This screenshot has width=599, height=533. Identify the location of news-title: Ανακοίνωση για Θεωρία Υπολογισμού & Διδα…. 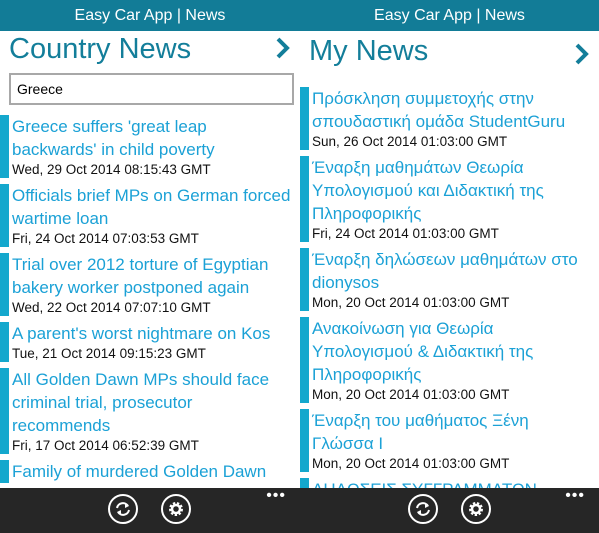
(455, 351).